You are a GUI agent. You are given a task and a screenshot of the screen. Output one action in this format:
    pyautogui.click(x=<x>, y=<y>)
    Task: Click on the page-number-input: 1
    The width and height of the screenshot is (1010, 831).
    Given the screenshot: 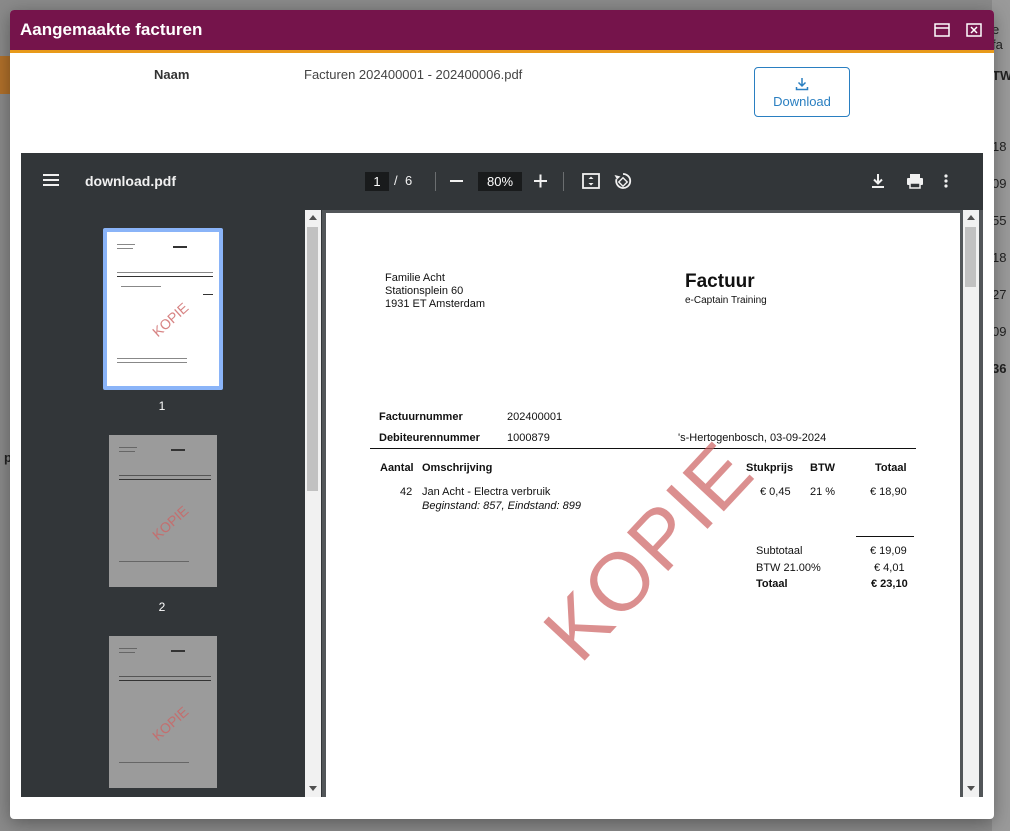 What is the action you would take?
    pyautogui.click(x=377, y=181)
    